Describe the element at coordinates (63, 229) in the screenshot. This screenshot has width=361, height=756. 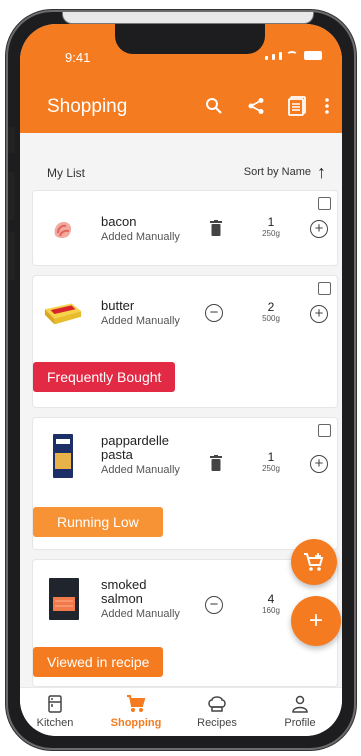
I see `bacon-thumbnail` at that location.